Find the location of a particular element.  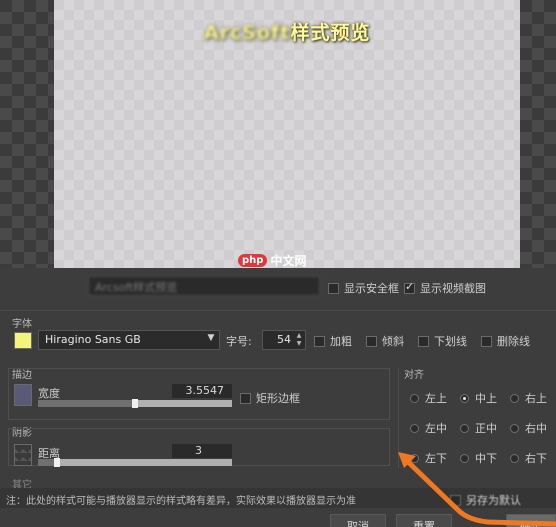

shadow-distance-slider-handle is located at coordinates (57, 462).